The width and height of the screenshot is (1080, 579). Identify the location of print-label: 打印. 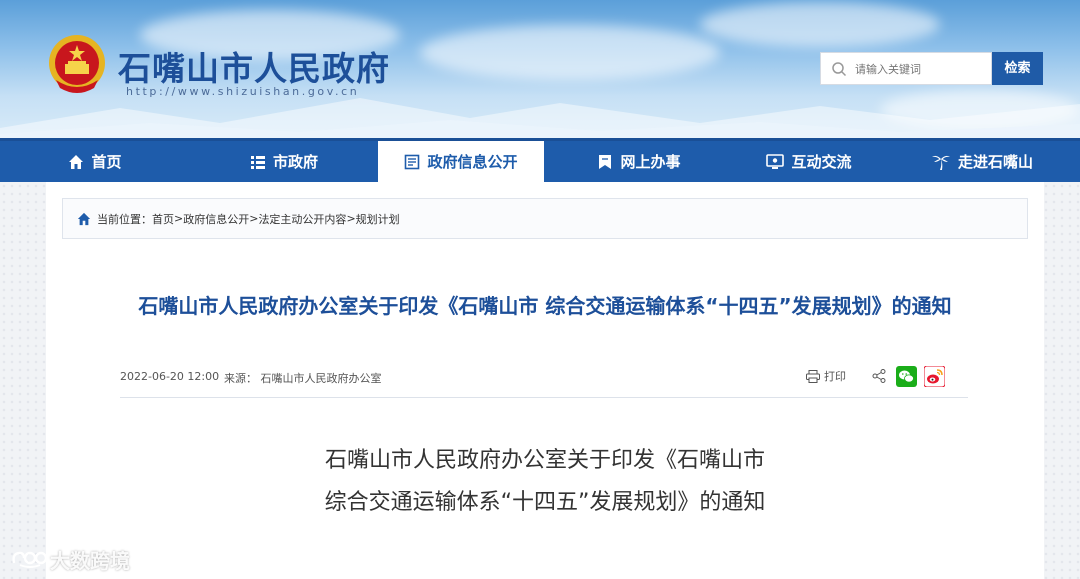
(835, 376).